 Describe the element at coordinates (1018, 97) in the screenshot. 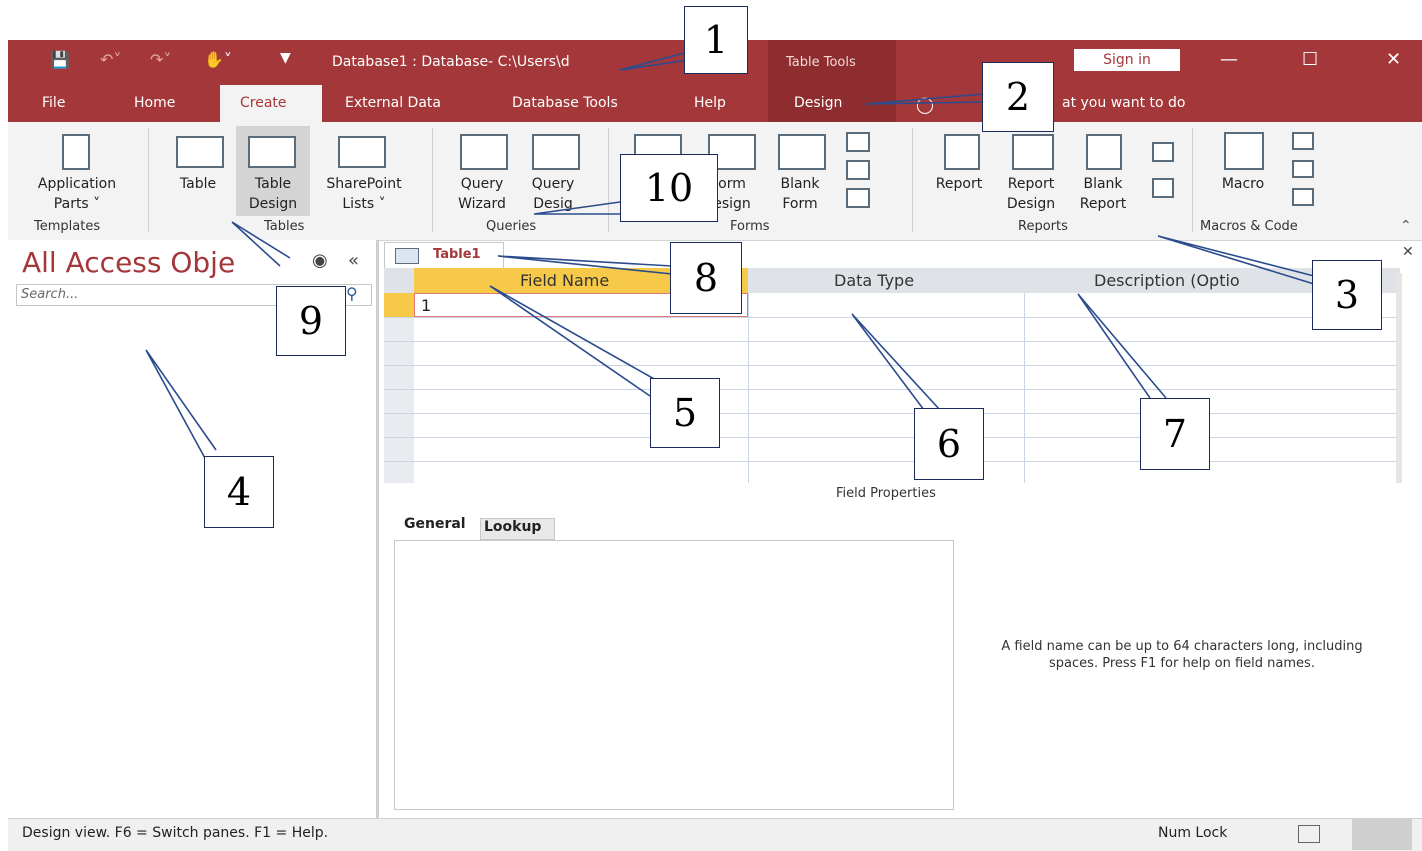

I see `callout-2: 2` at that location.